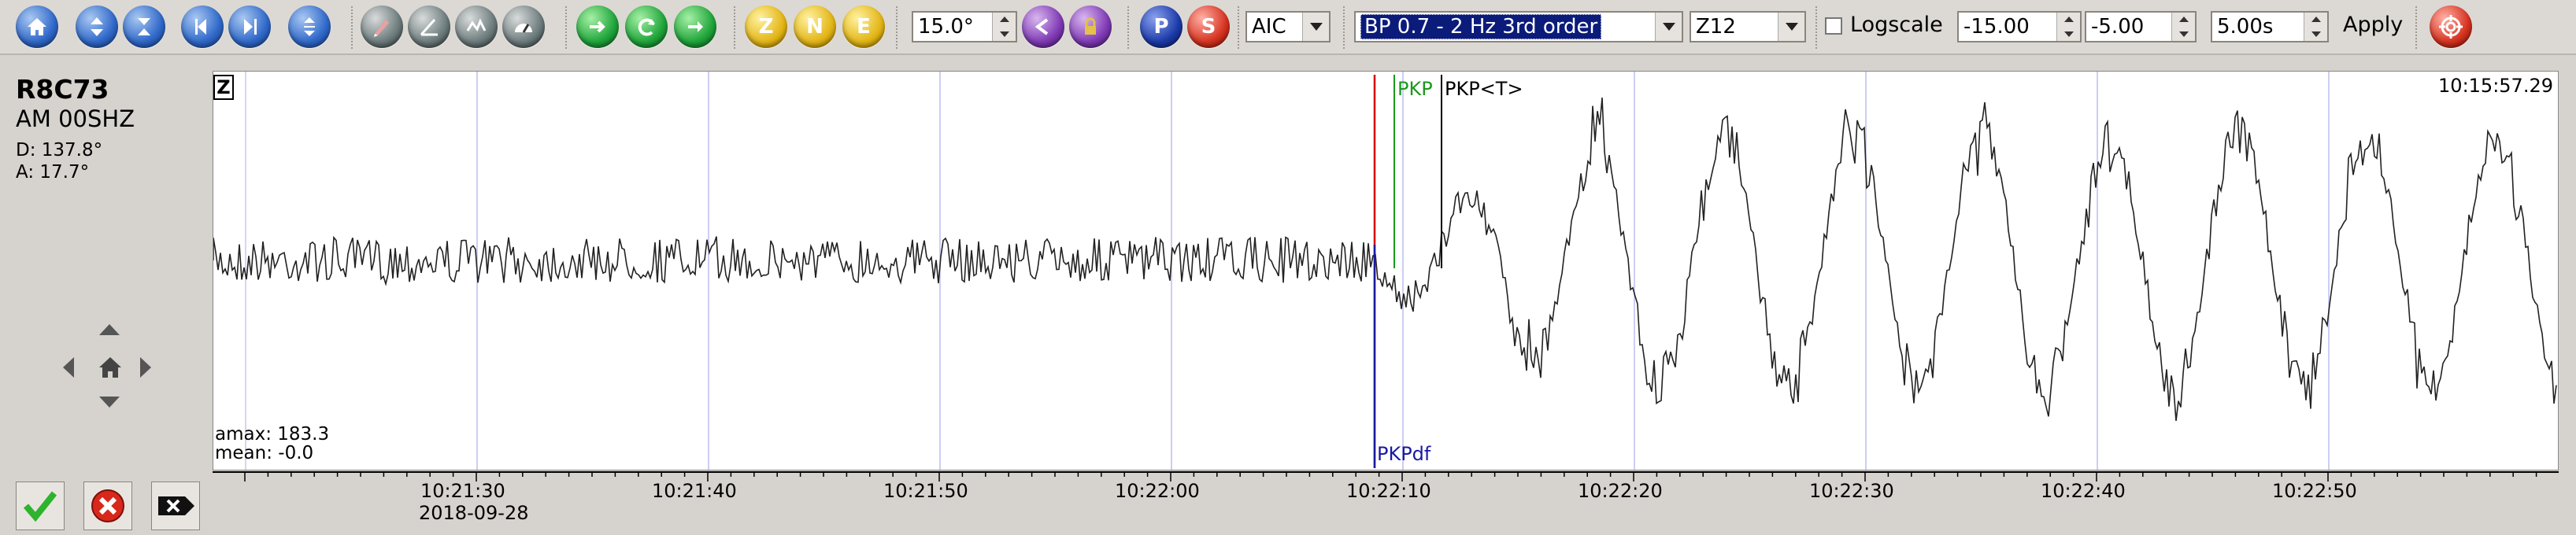 This screenshot has height=535, width=2576. What do you see at coordinates (1484, 89) in the screenshot?
I see `pick-label-pkp-t: PKP<T>` at bounding box center [1484, 89].